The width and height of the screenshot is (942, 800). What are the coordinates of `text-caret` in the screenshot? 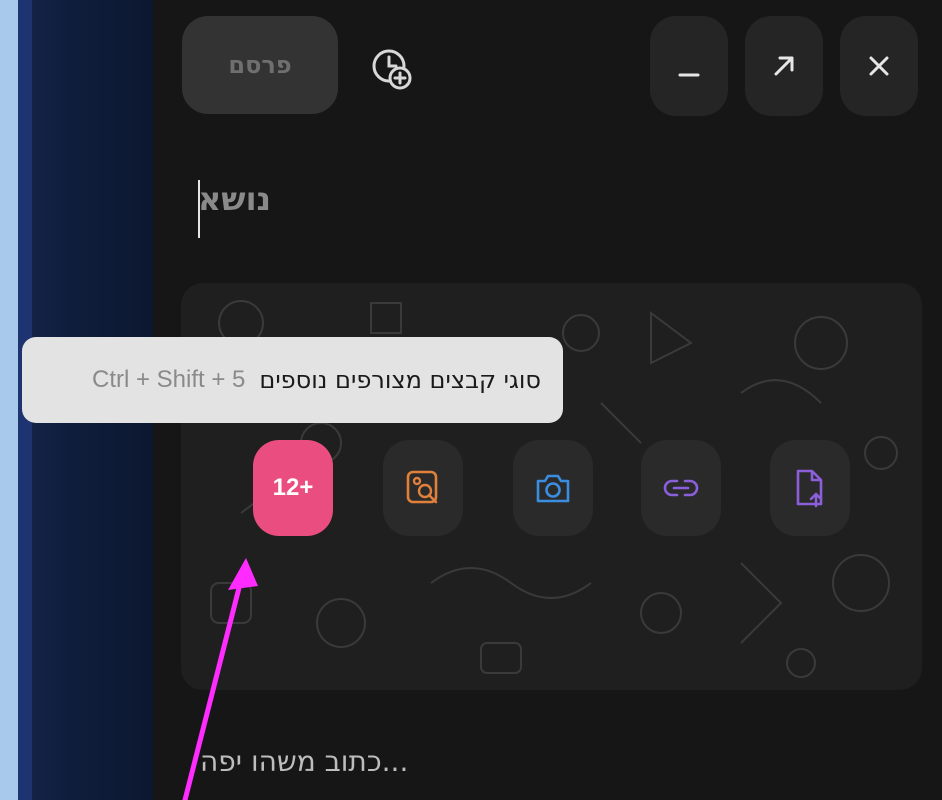 It's located at (199, 209).